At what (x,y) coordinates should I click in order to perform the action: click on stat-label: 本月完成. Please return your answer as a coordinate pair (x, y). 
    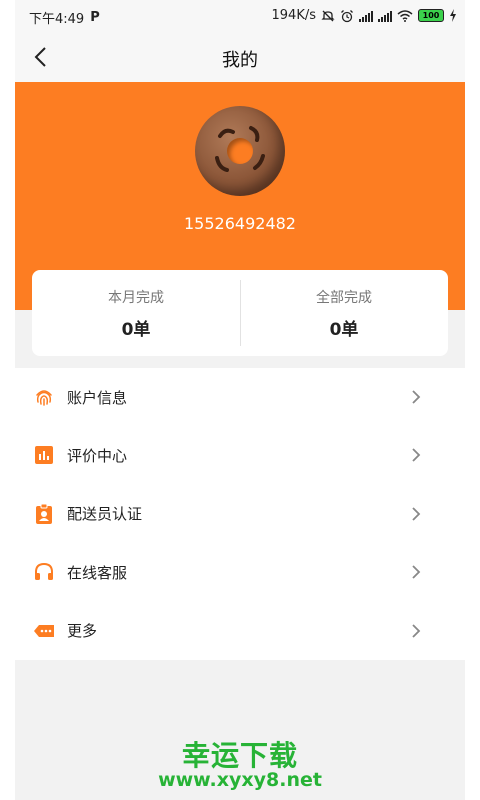
    Looking at the image, I should click on (136, 298).